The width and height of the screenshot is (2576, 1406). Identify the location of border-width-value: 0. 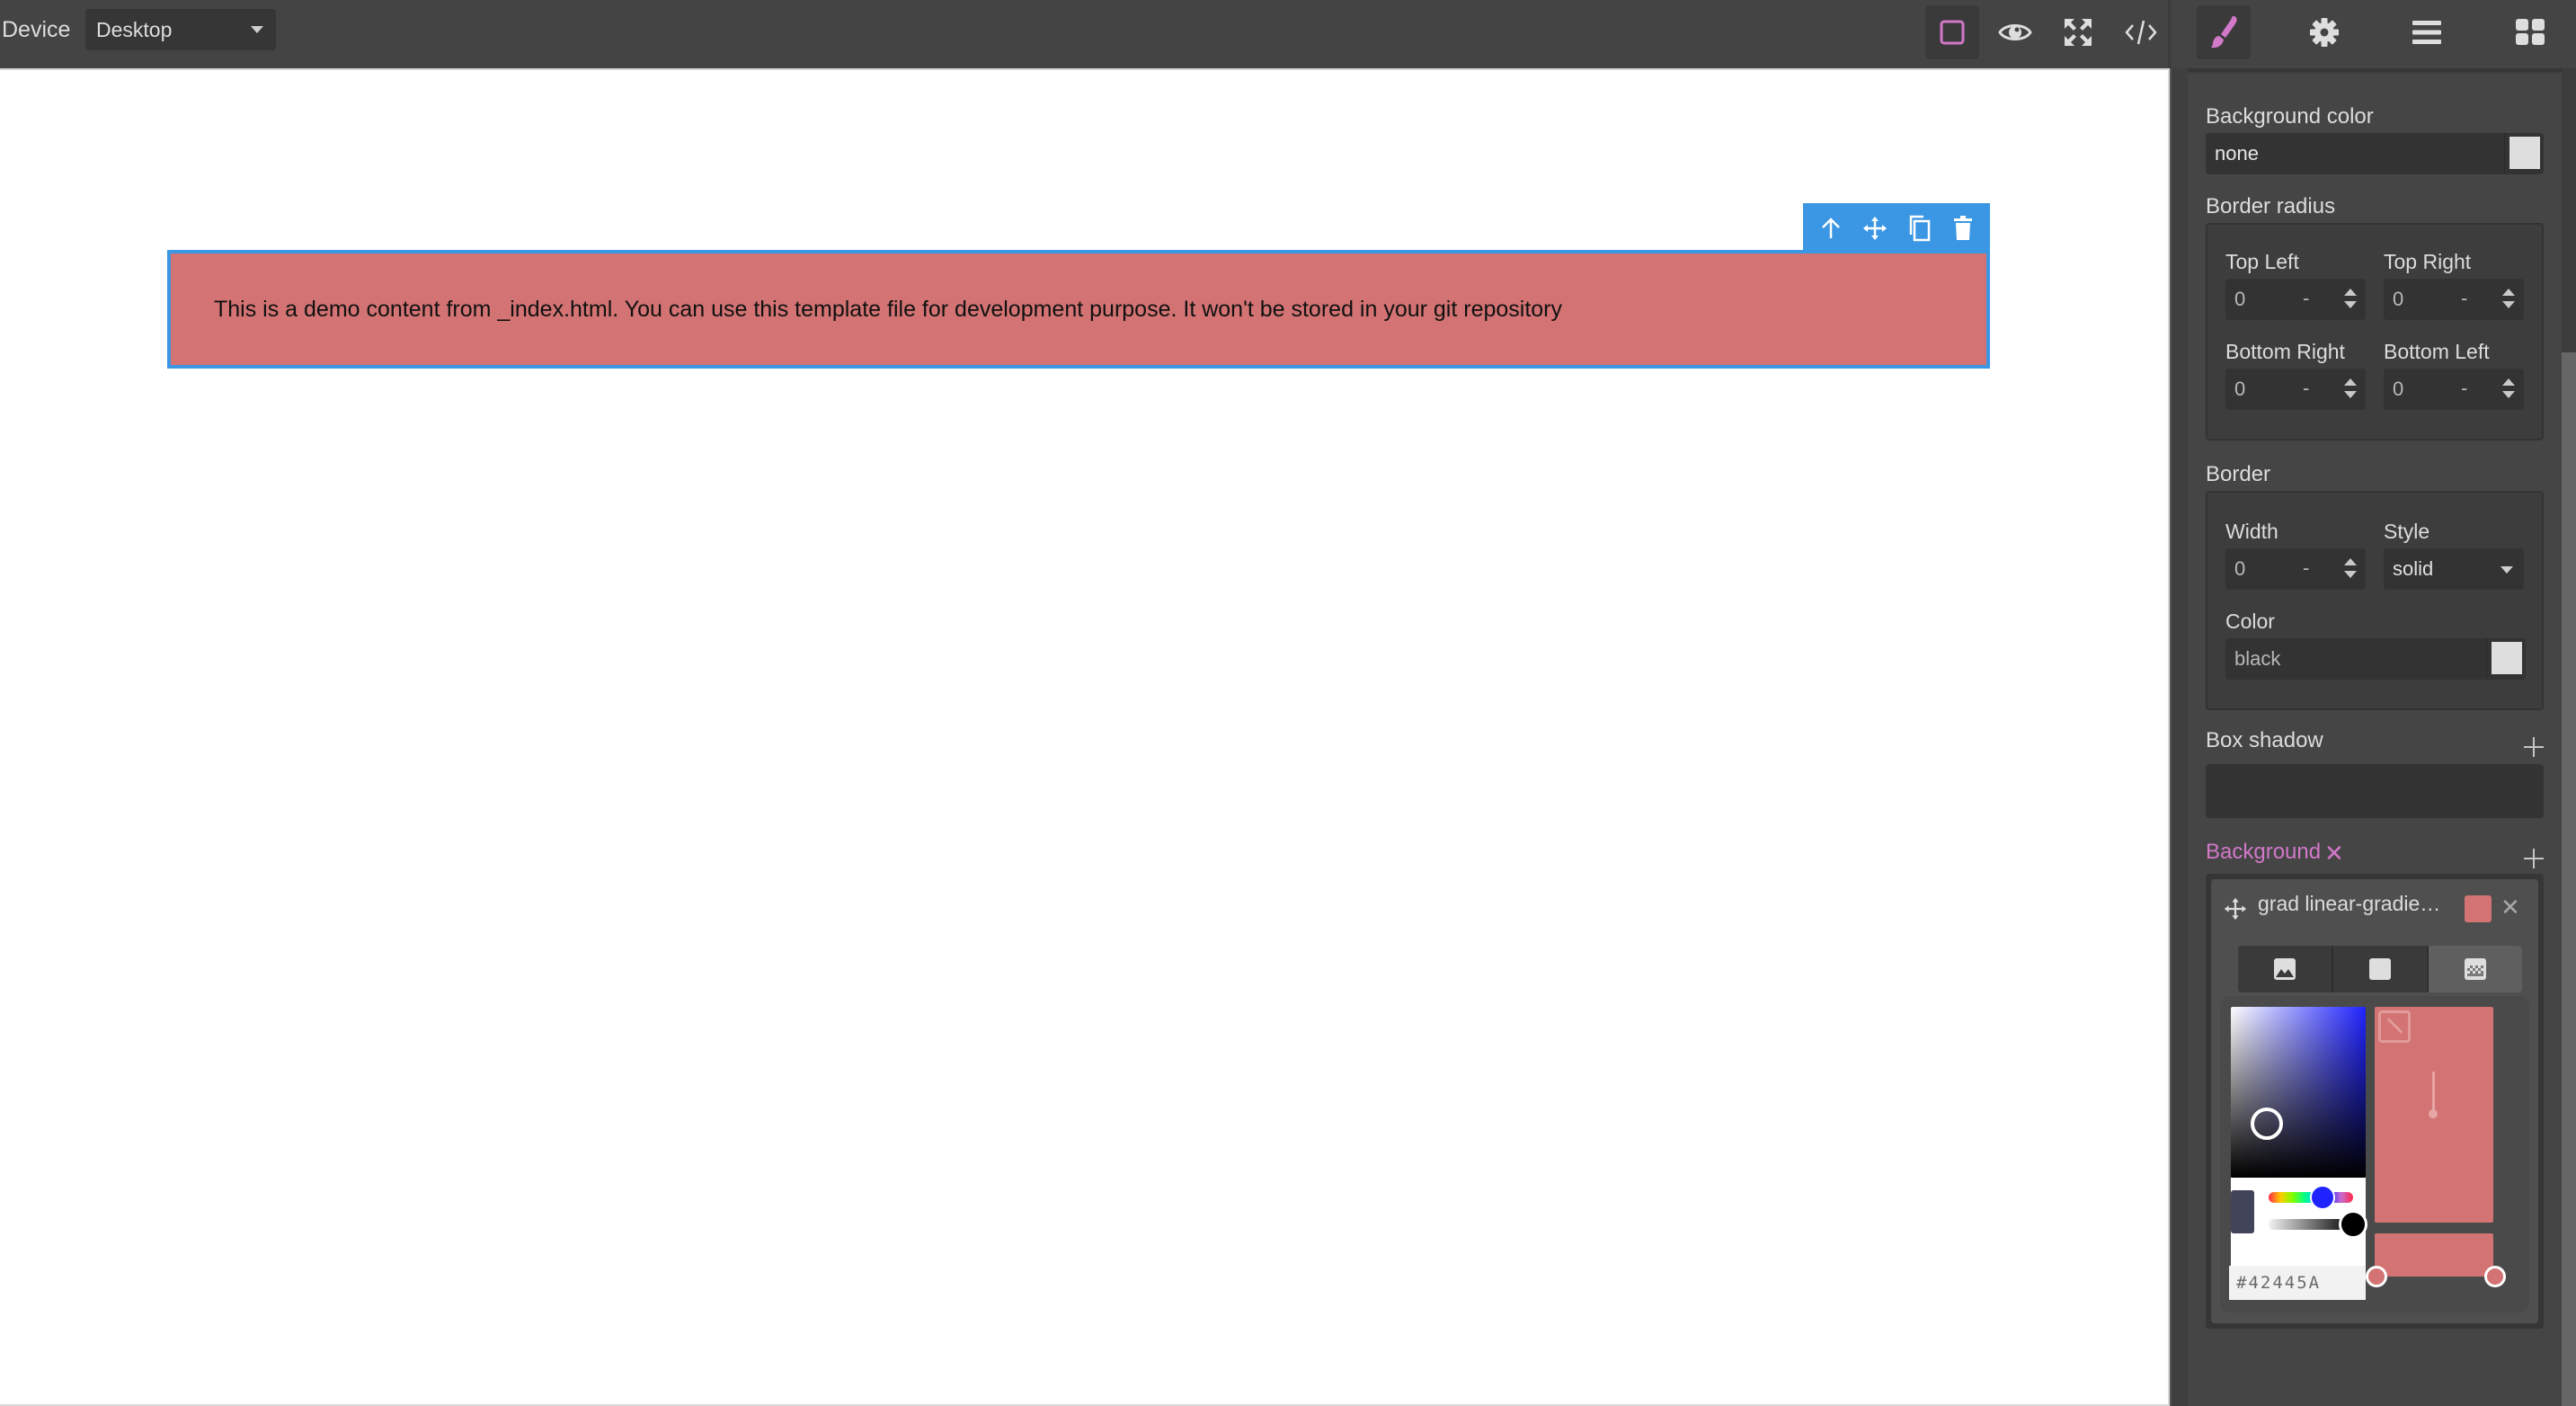
(2240, 568).